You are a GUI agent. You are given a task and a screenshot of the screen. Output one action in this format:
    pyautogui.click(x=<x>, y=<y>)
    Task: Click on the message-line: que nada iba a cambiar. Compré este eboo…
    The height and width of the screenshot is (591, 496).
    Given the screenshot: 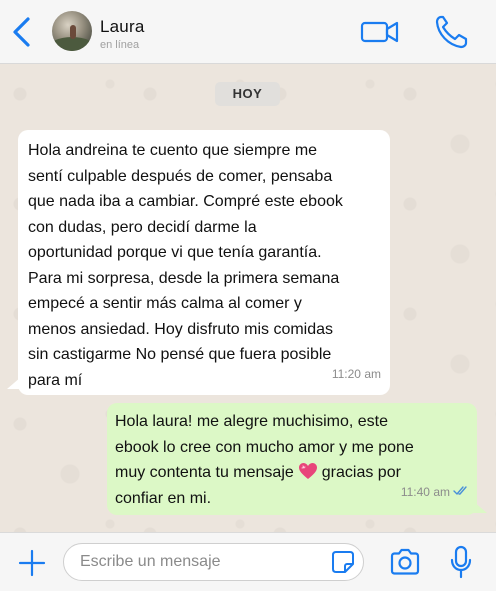 What is the action you would take?
    pyautogui.click(x=185, y=201)
    